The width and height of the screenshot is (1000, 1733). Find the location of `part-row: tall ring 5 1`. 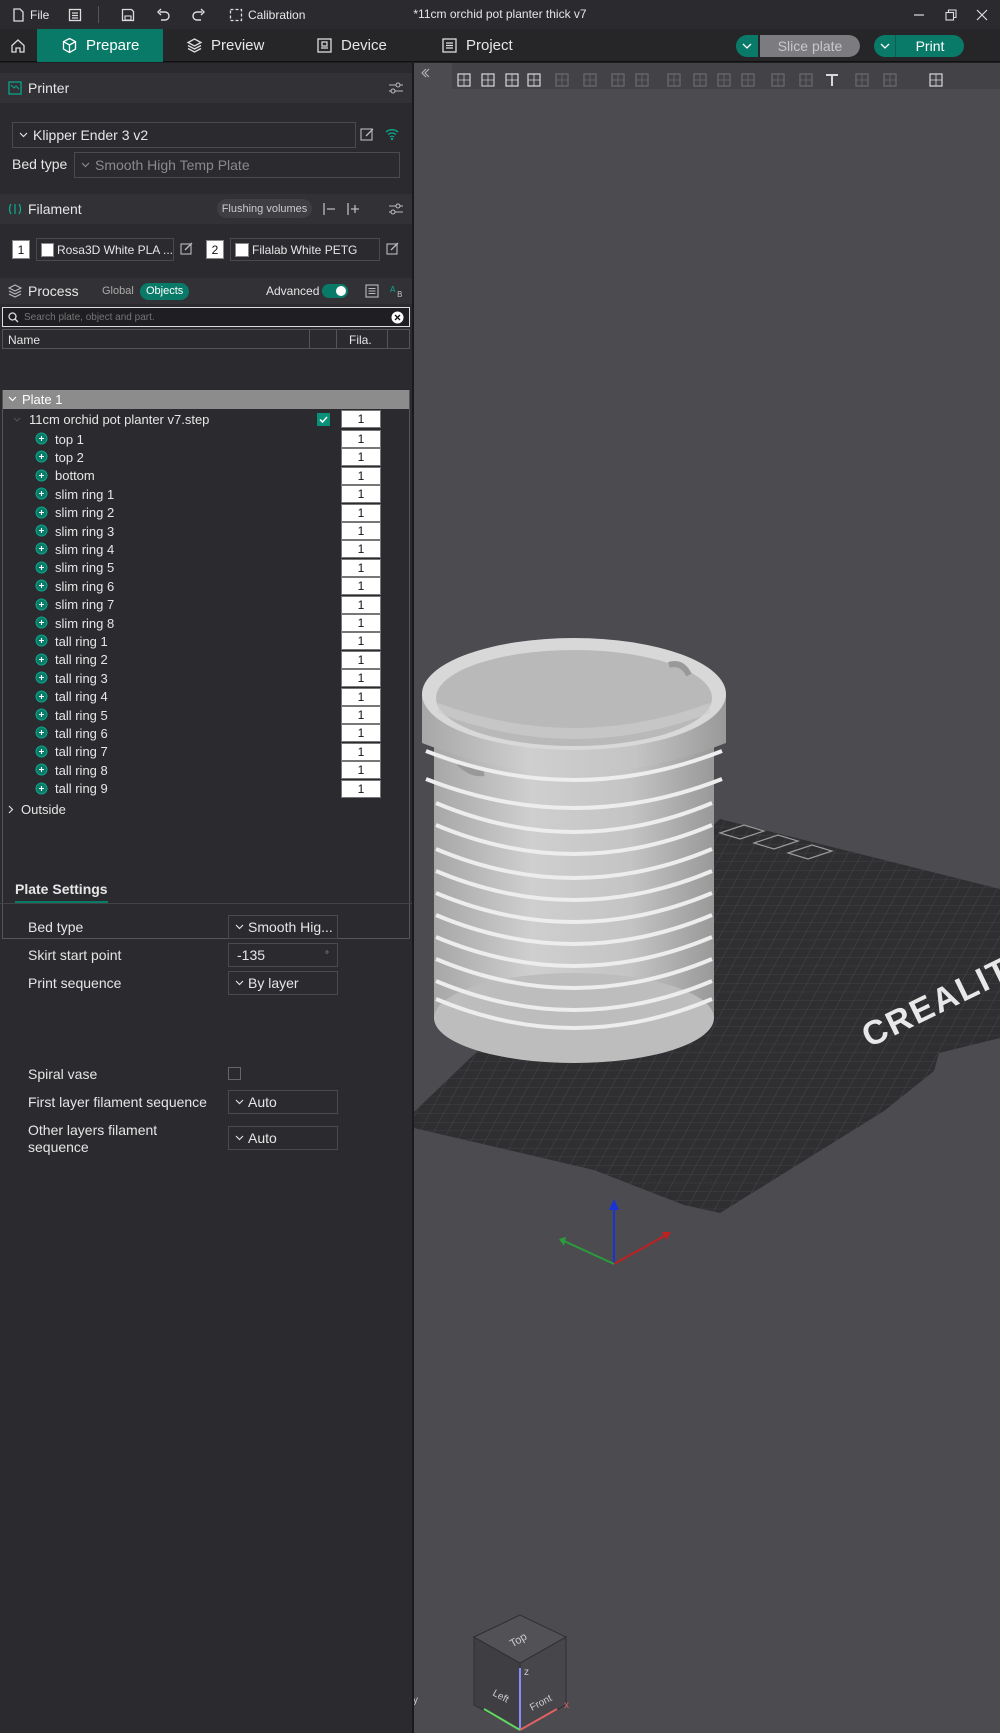

part-row: tall ring 5 1 is located at coordinates (206, 715).